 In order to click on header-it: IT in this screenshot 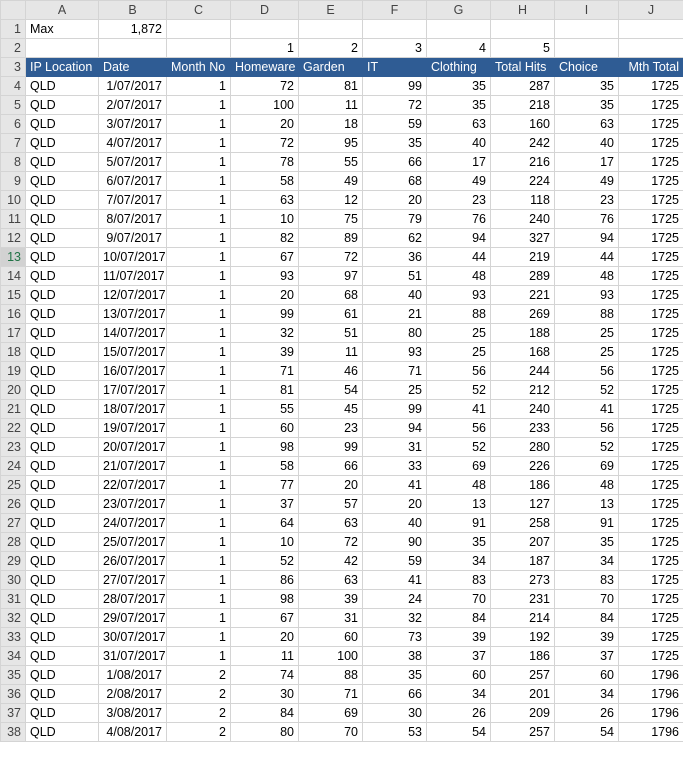, I will do `click(394, 67)`.